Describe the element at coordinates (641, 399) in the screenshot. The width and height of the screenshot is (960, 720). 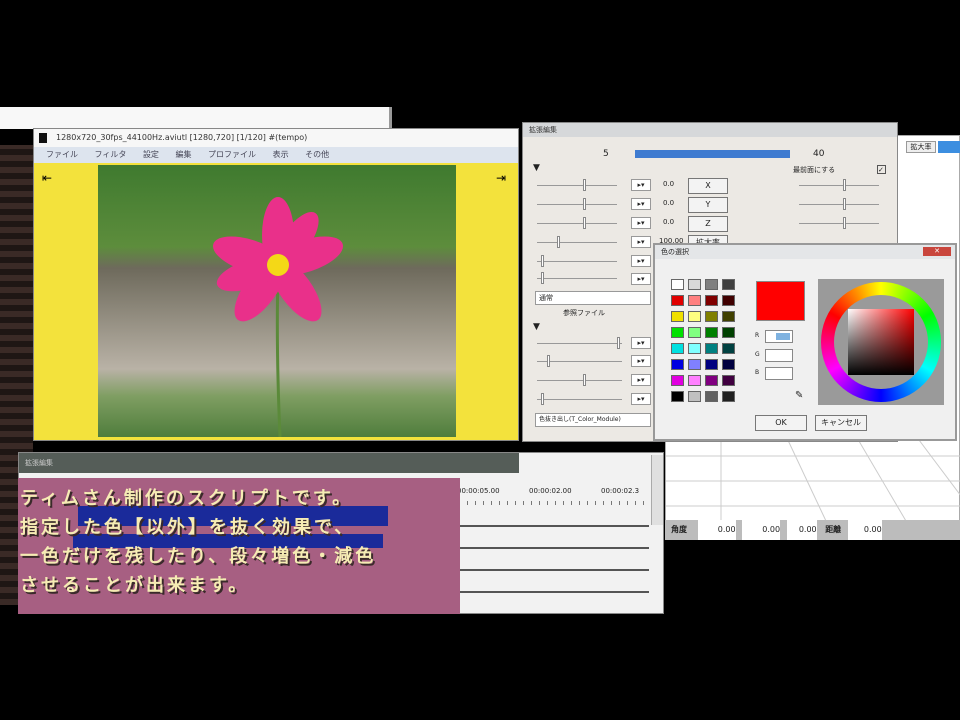
I see `spin-color-4: ▸▾` at that location.